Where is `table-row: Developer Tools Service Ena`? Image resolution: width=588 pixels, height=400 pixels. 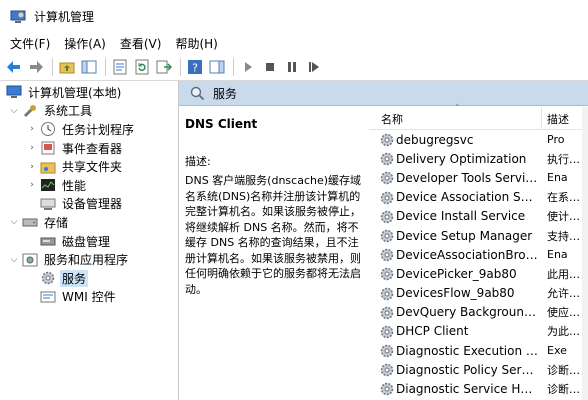 table-row: Developer Tools Service Ena is located at coordinates (478, 177).